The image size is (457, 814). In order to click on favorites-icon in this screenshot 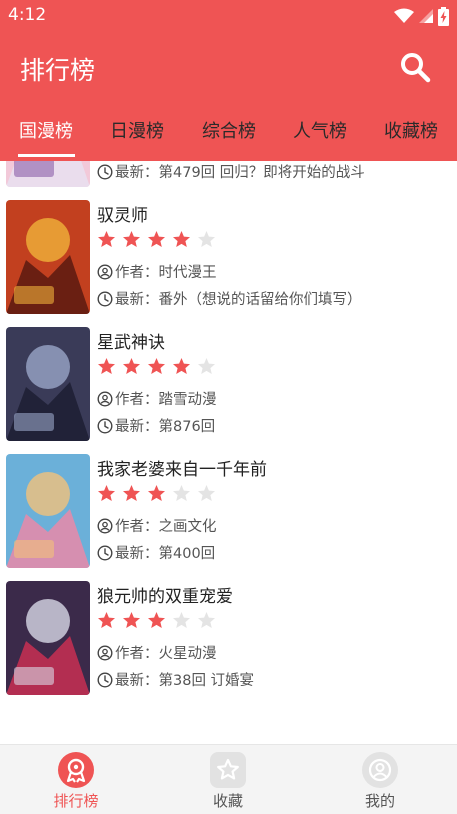, I will do `click(228, 770)`.